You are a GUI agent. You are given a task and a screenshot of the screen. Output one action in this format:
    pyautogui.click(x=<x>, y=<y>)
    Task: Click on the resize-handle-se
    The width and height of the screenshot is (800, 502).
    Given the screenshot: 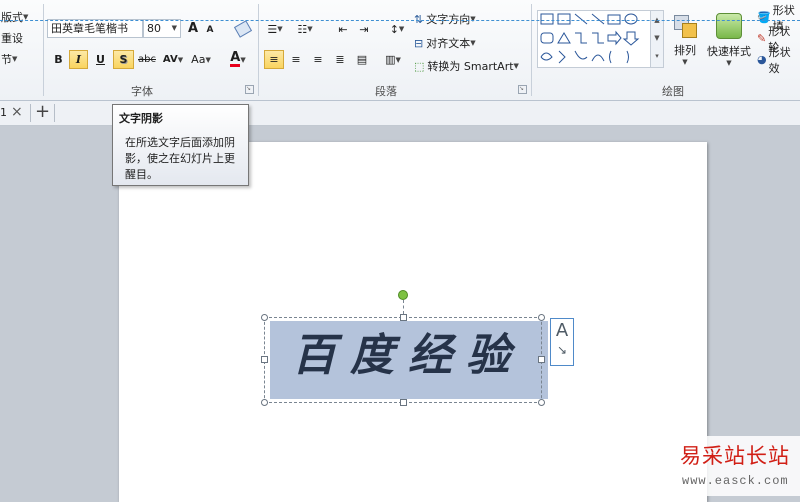 What is the action you would take?
    pyautogui.click(x=541, y=402)
    